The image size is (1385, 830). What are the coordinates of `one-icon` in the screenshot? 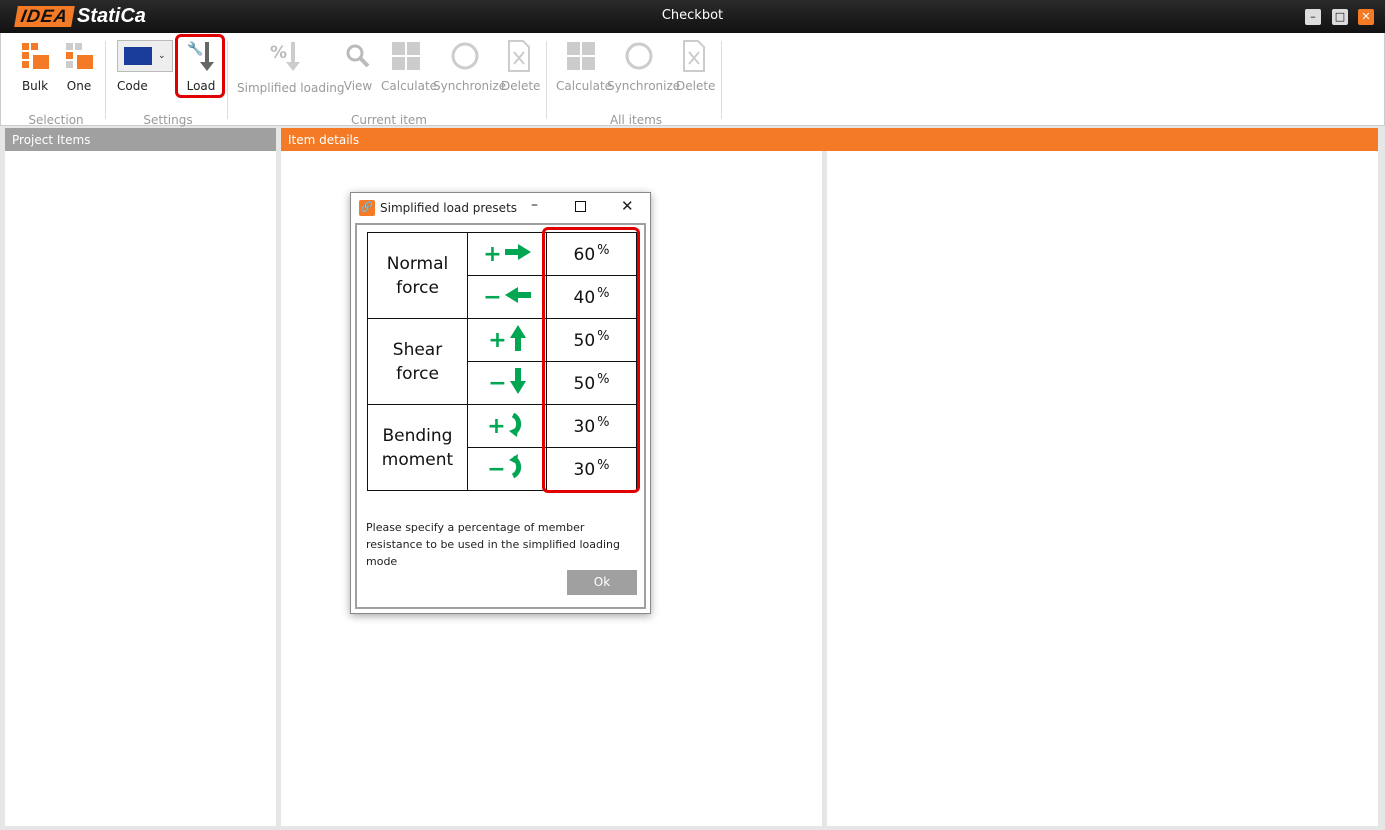 It's located at (79, 56).